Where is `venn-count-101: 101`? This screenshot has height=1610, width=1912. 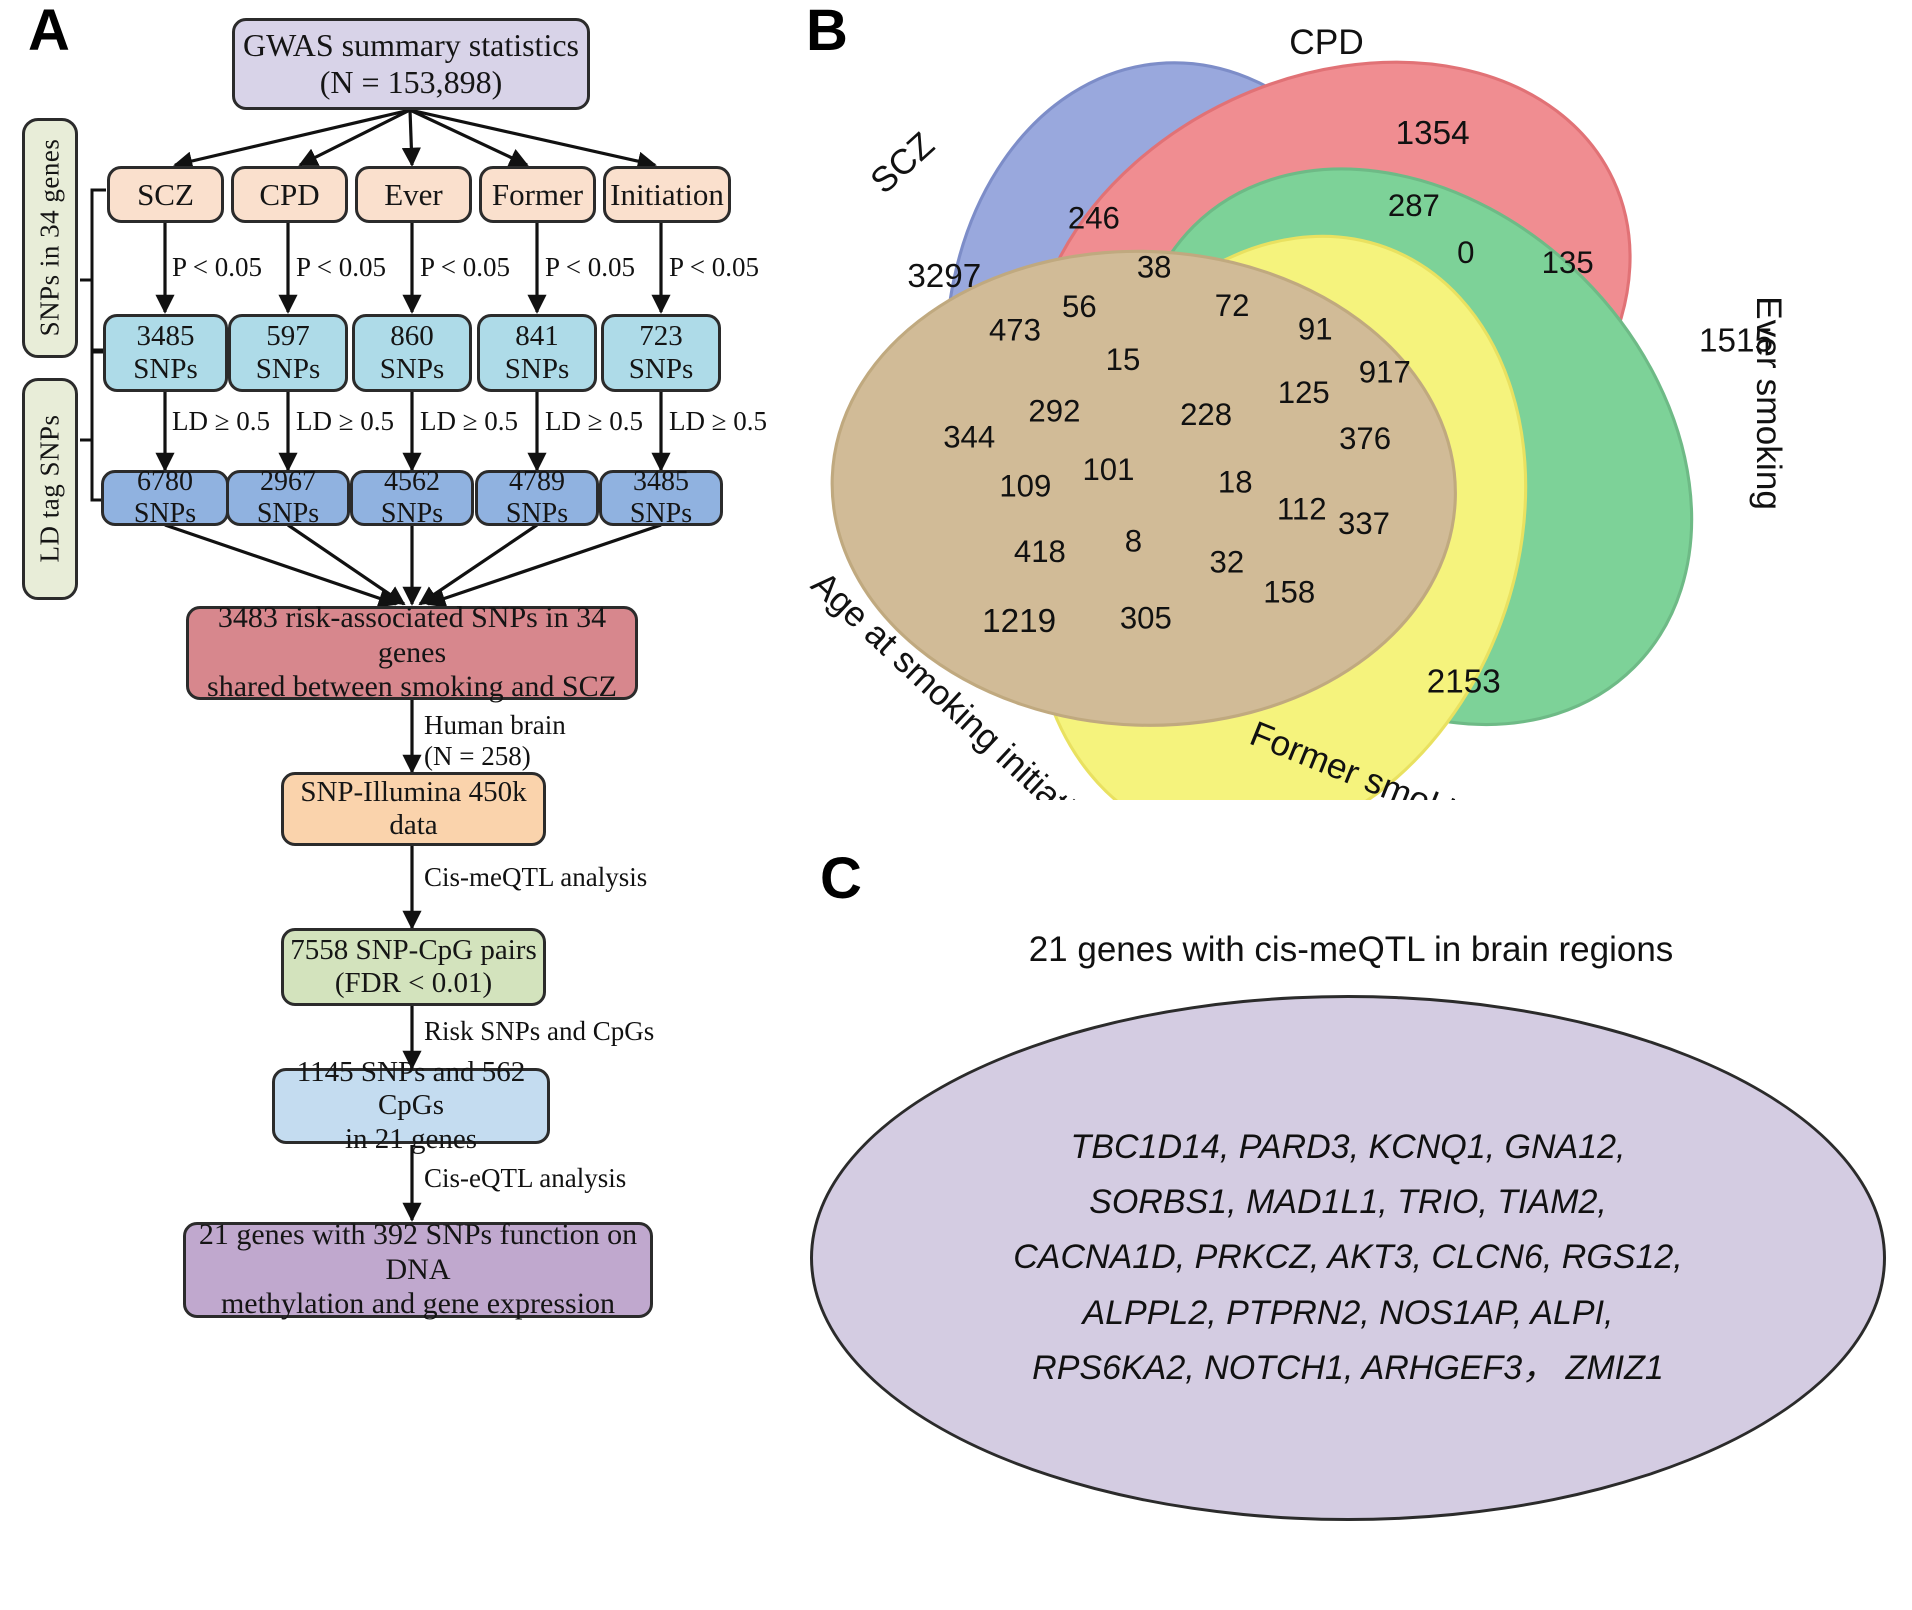
venn-count-101: 101 is located at coordinates (1108, 469).